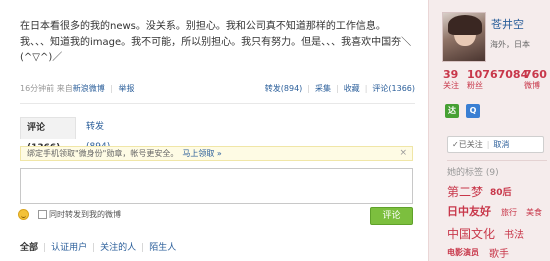 Image resolution: width=550 pixels, height=261 pixels. Describe the element at coordinates (509, 212) in the screenshot. I see `tag-item: 旅行` at that location.